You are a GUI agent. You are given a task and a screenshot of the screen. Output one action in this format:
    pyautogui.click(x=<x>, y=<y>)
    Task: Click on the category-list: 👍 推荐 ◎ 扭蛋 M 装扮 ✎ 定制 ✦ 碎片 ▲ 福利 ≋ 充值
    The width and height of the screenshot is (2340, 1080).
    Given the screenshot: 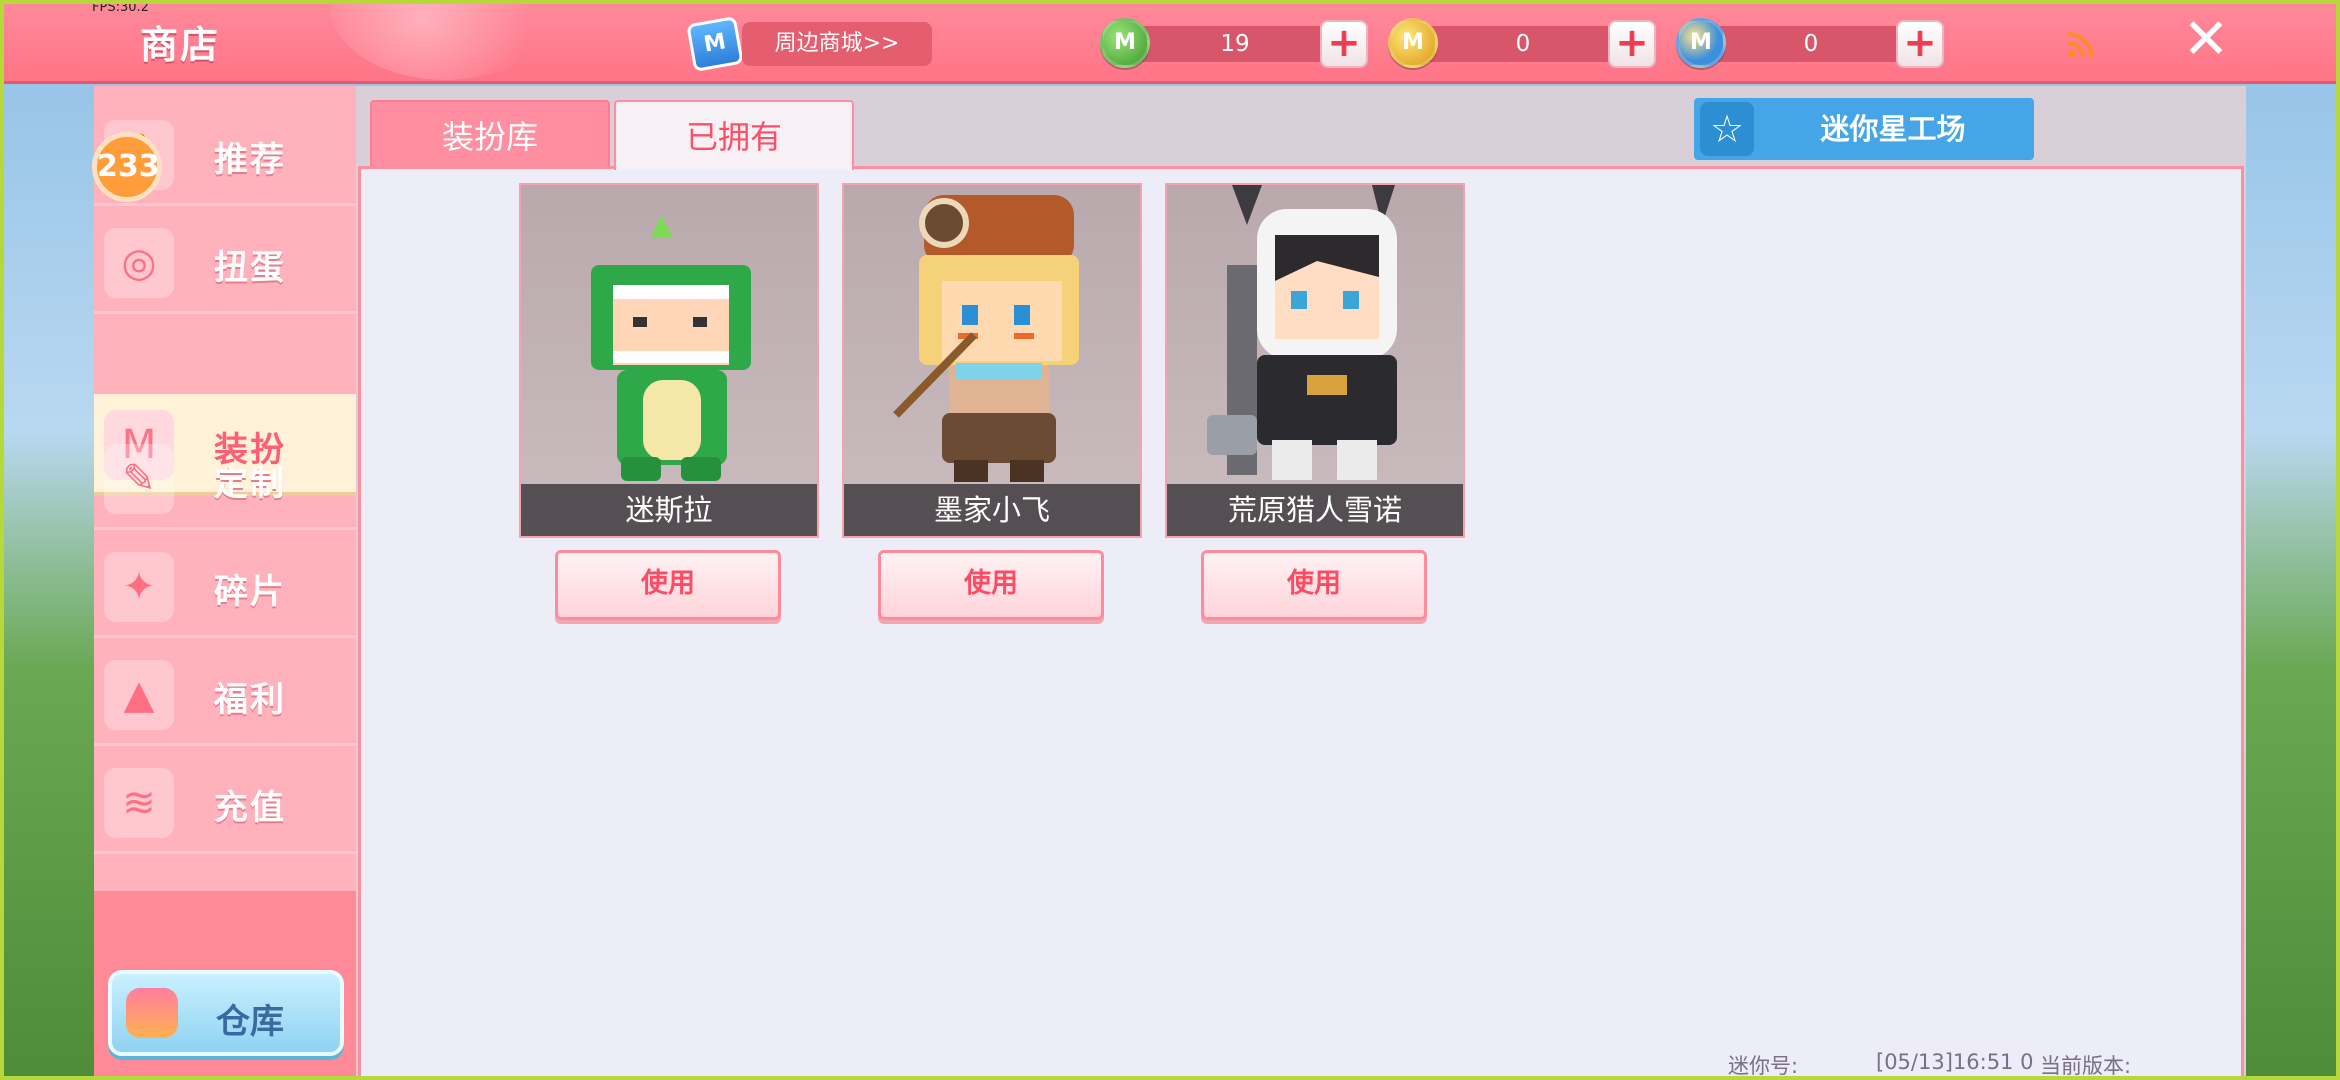 What is the action you would take?
    pyautogui.click(x=225, y=488)
    